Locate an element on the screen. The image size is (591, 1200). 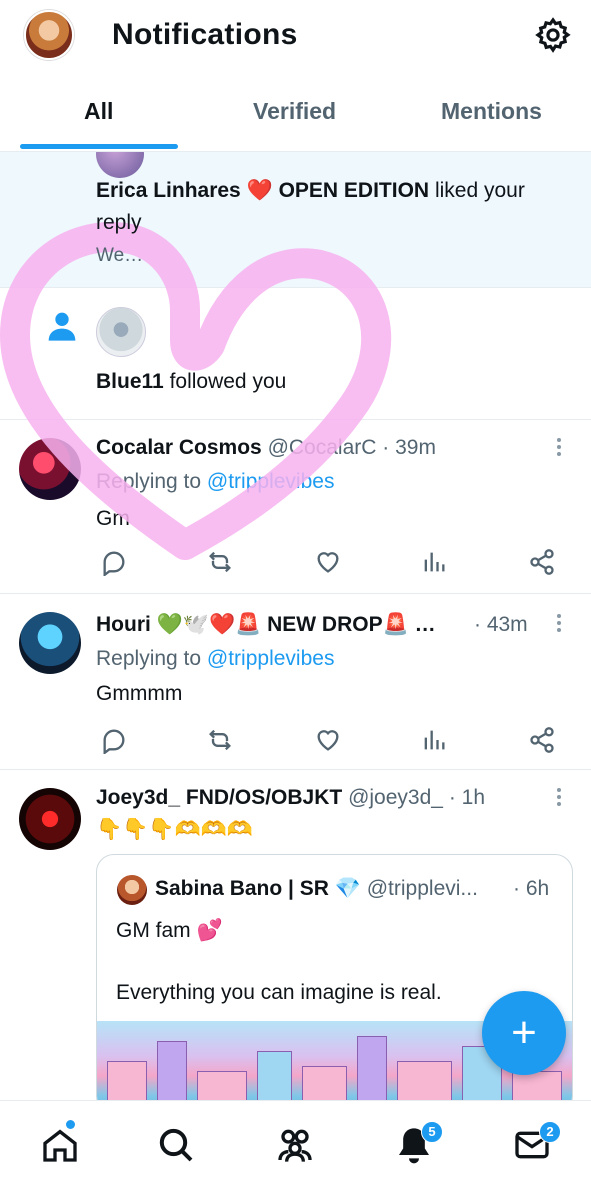
active-tab-indicator is located at coordinates (99, 146).